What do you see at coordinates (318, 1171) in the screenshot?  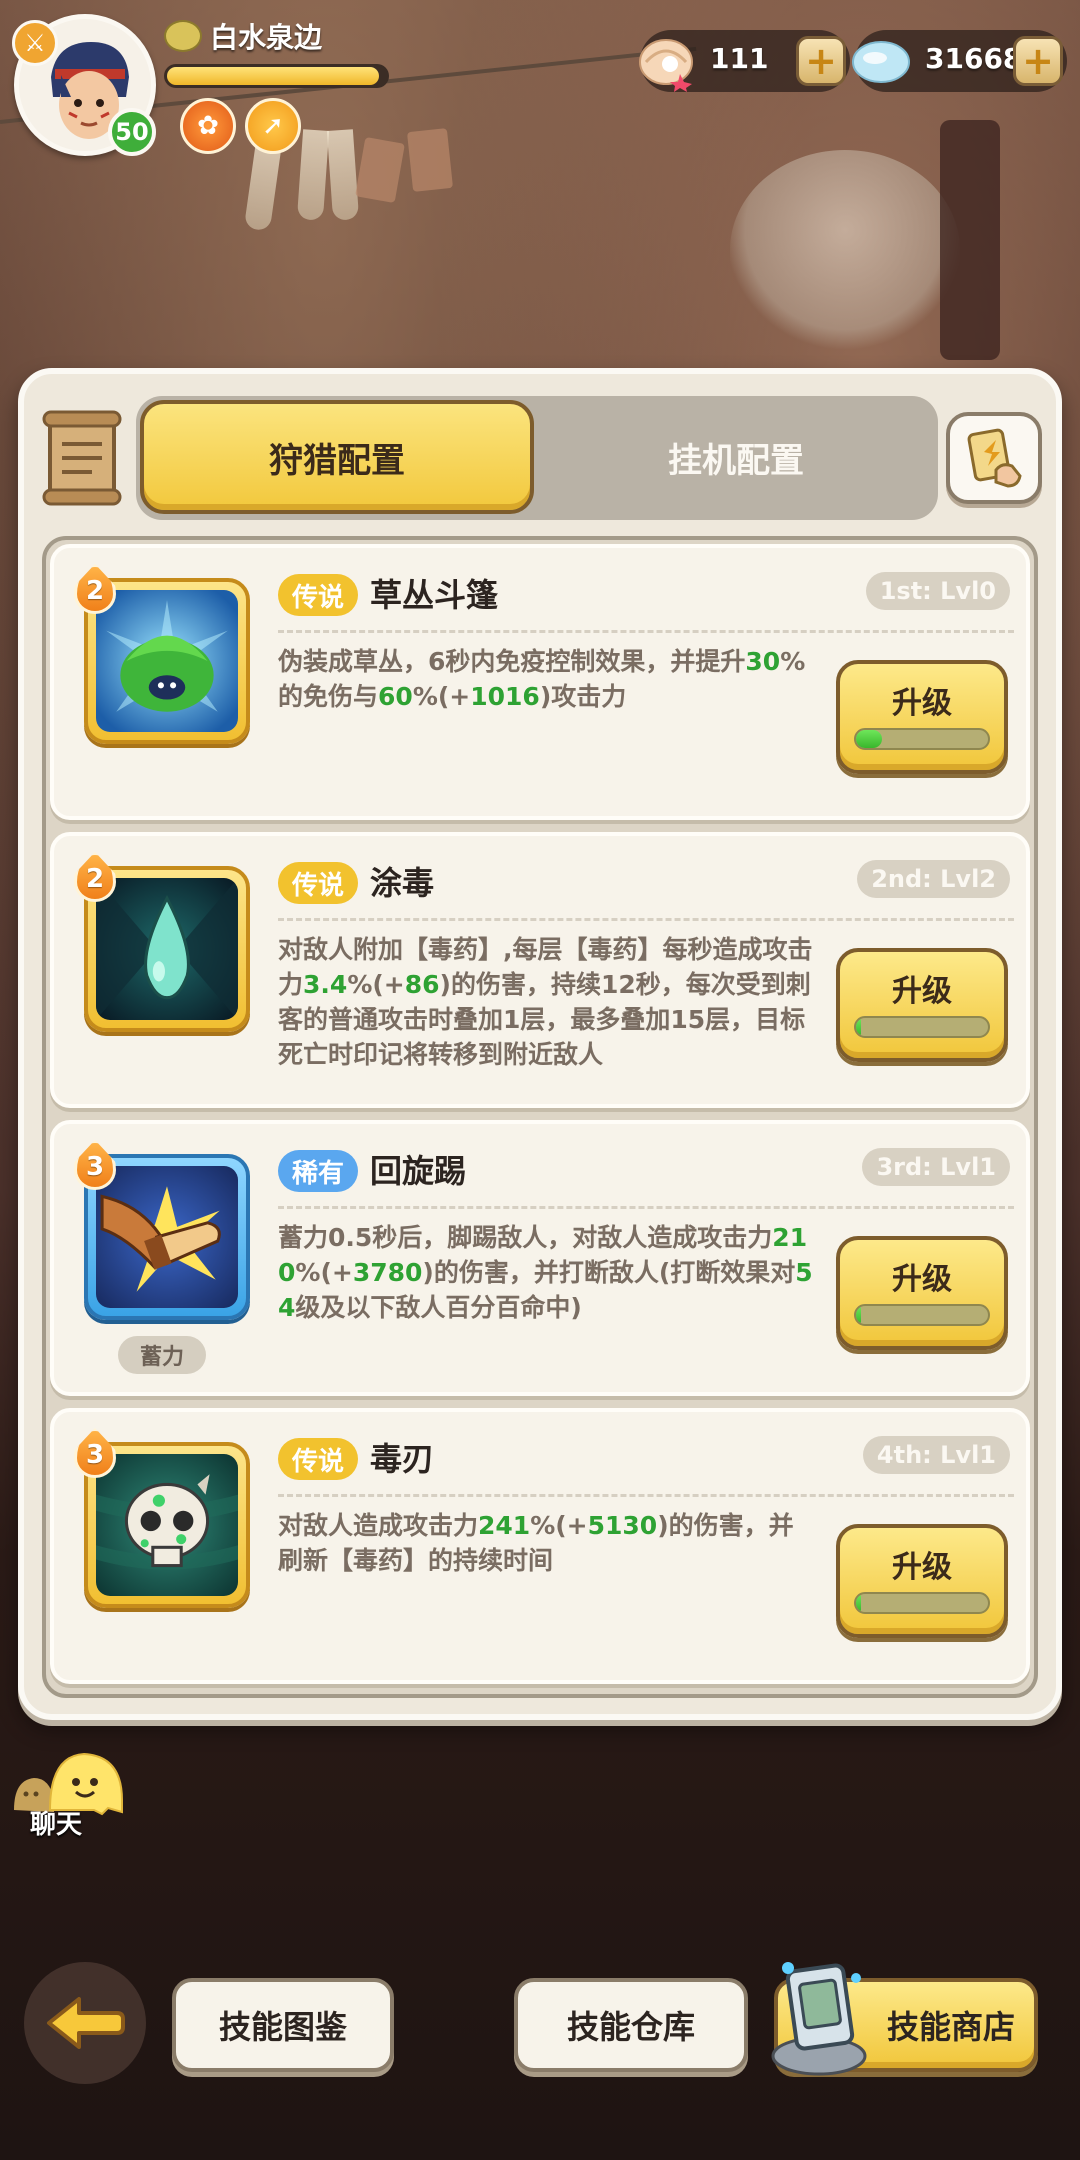 I see `rarity-badge: 稀有` at bounding box center [318, 1171].